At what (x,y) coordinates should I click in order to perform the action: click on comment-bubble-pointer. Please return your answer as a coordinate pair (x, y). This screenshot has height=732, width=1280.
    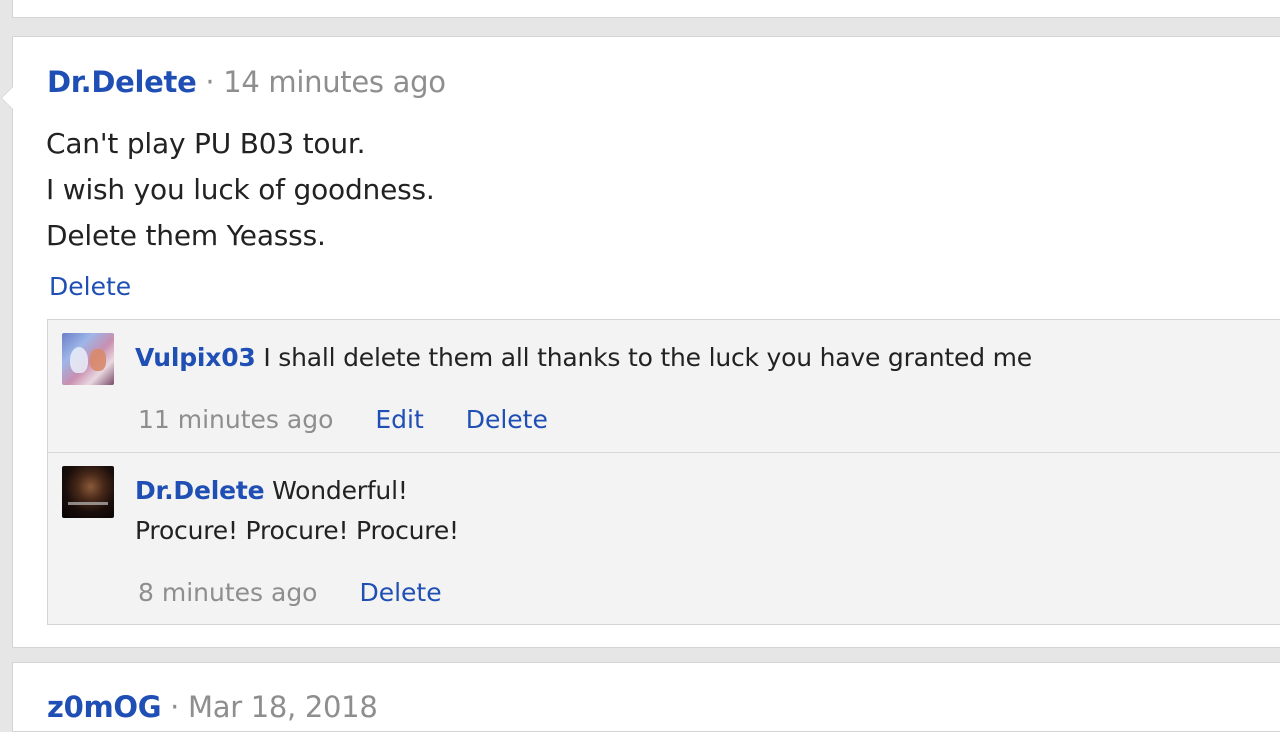
    Looking at the image, I should click on (7, 98).